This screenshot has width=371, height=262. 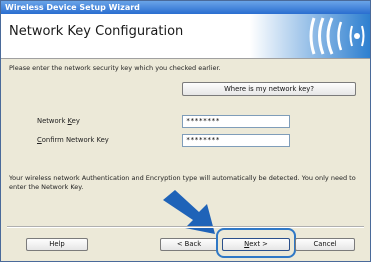 What do you see at coordinates (58, 121) in the screenshot?
I see `network-key-label: Network Key` at bounding box center [58, 121].